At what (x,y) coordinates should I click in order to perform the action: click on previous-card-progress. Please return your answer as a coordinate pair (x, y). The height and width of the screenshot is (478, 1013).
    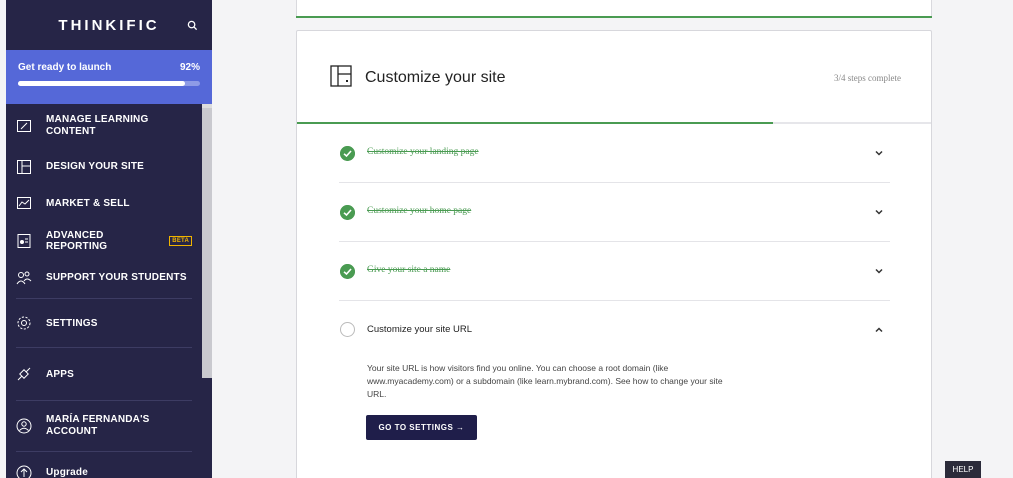
    Looking at the image, I should click on (614, 17).